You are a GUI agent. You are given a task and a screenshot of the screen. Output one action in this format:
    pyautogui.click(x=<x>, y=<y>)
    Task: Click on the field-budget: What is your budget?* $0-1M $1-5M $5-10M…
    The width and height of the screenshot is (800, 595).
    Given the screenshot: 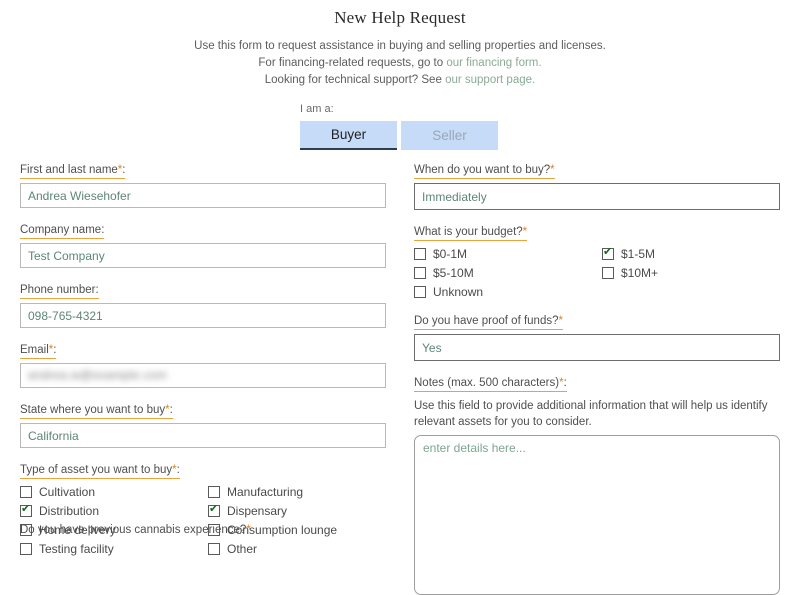 What is the action you would take?
    pyautogui.click(x=597, y=260)
    